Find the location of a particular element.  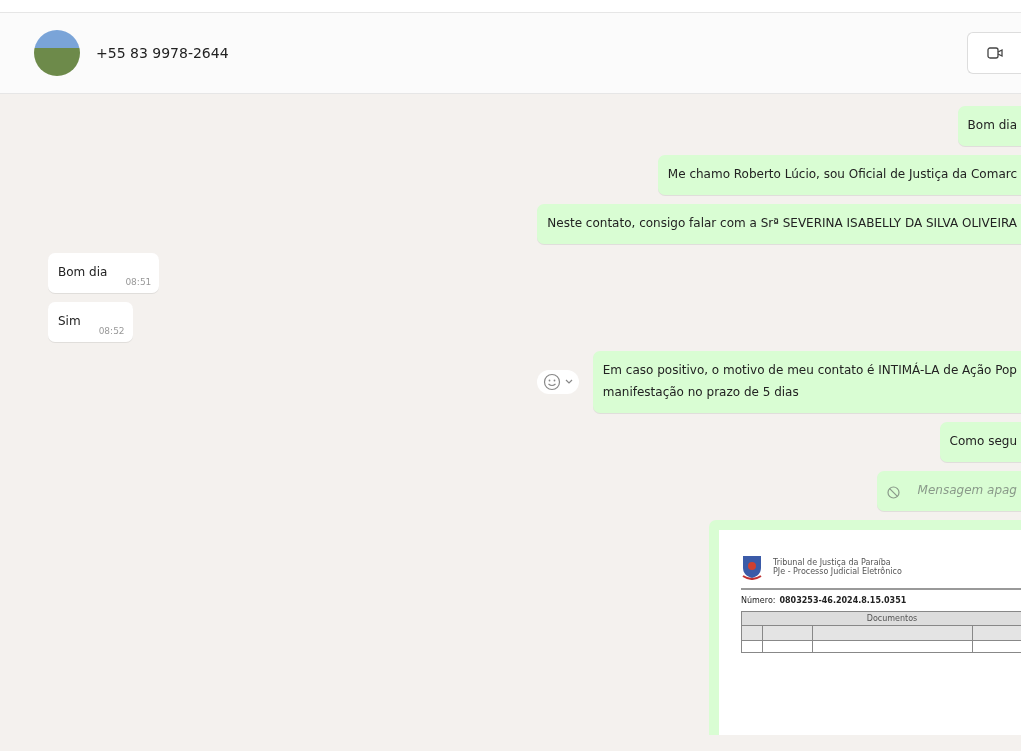

message-text: Me chamo Roberto Lúcio, sou Oficial de Justiça da Comarc is located at coordinates (842, 174).